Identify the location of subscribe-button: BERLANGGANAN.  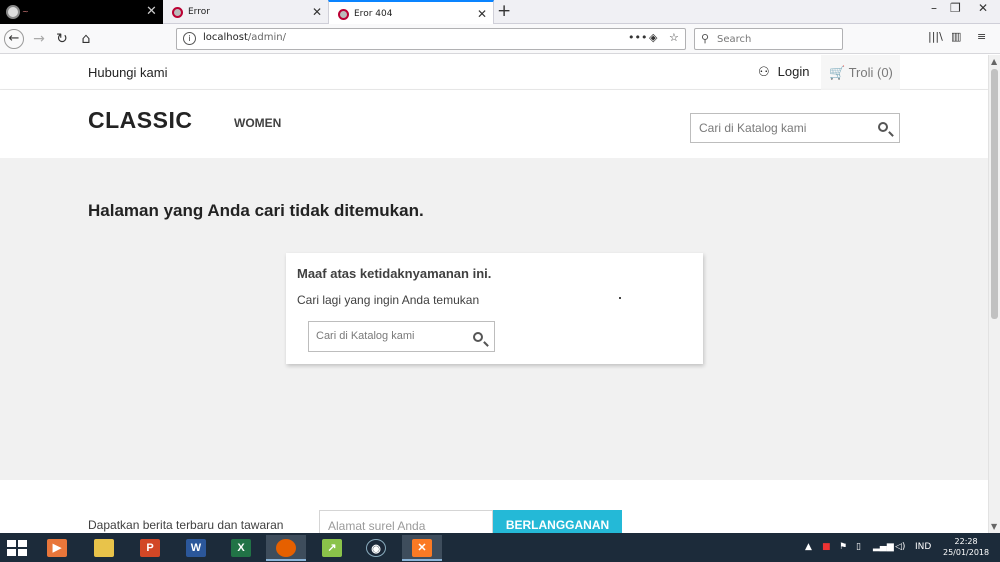
(557, 521).